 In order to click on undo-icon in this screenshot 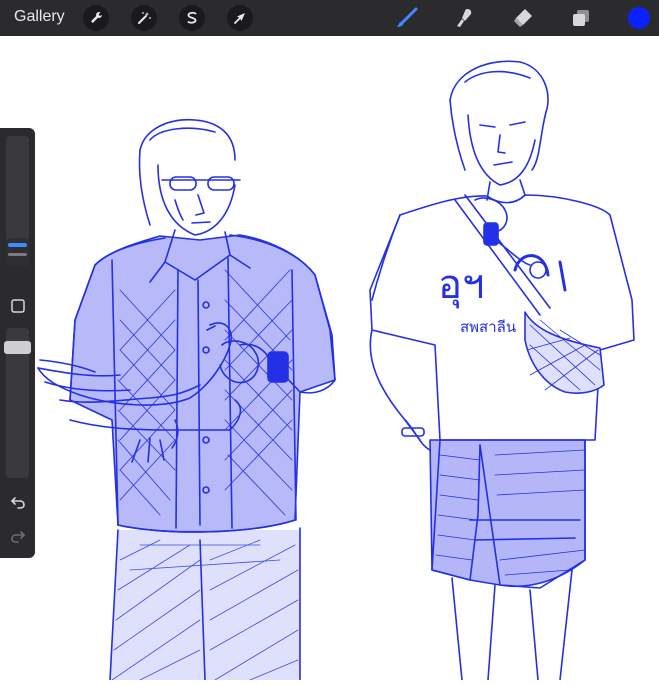, I will do `click(17, 502)`.